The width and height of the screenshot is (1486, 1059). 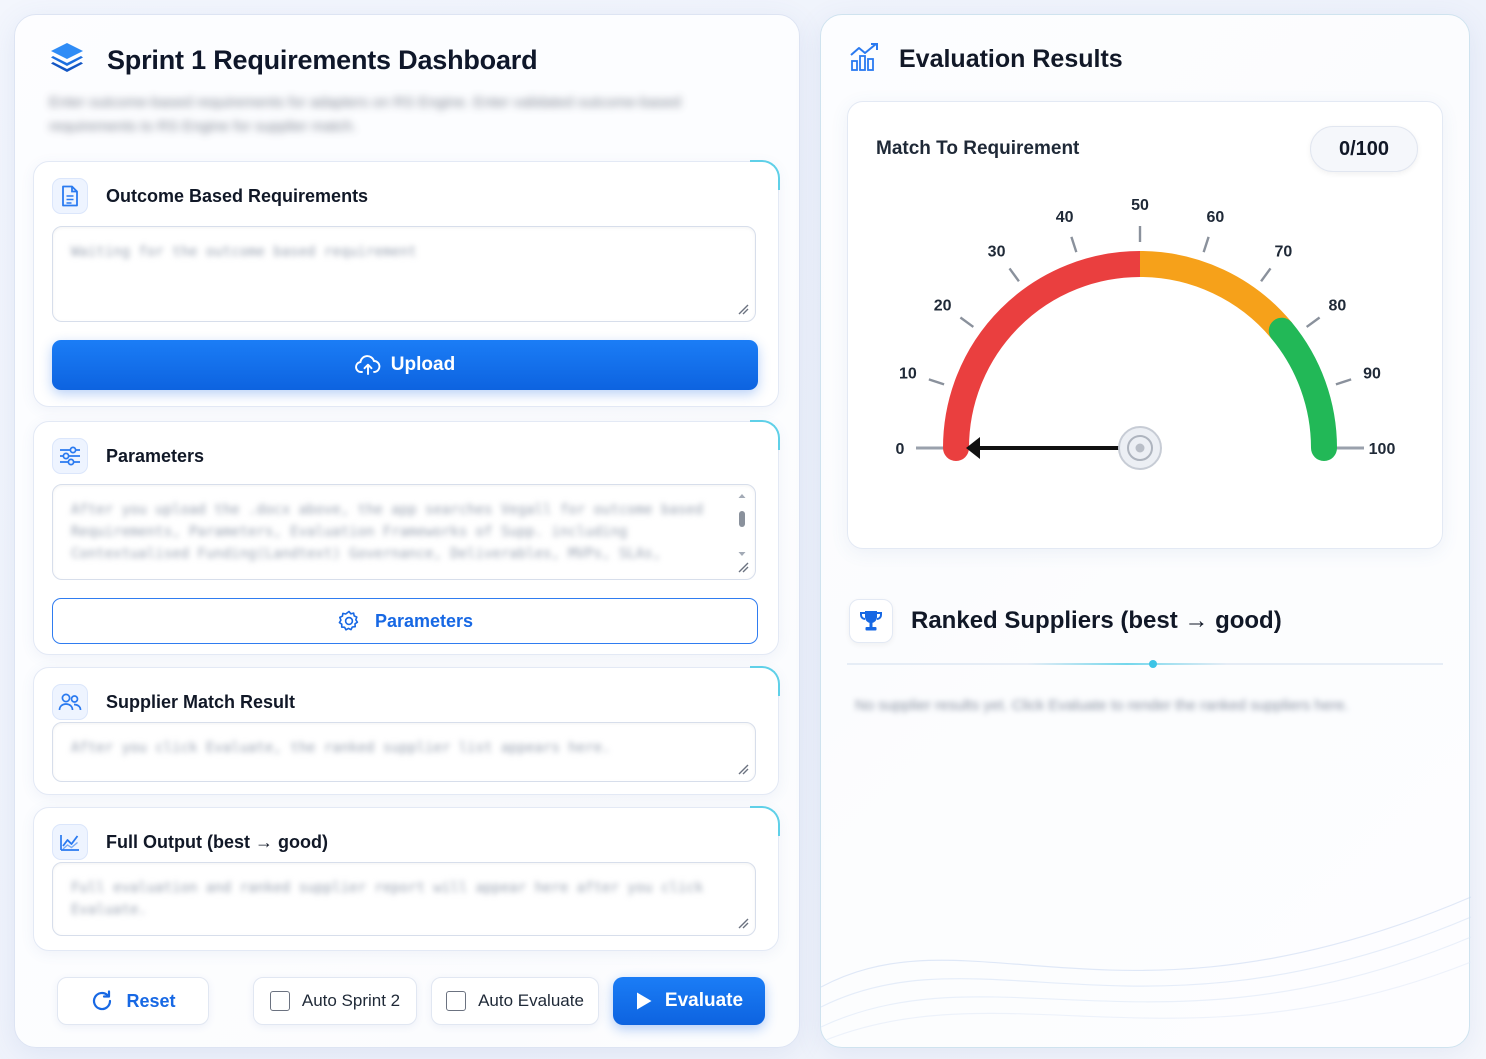 What do you see at coordinates (367, 365) in the screenshot?
I see `cloud-upload-icon` at bounding box center [367, 365].